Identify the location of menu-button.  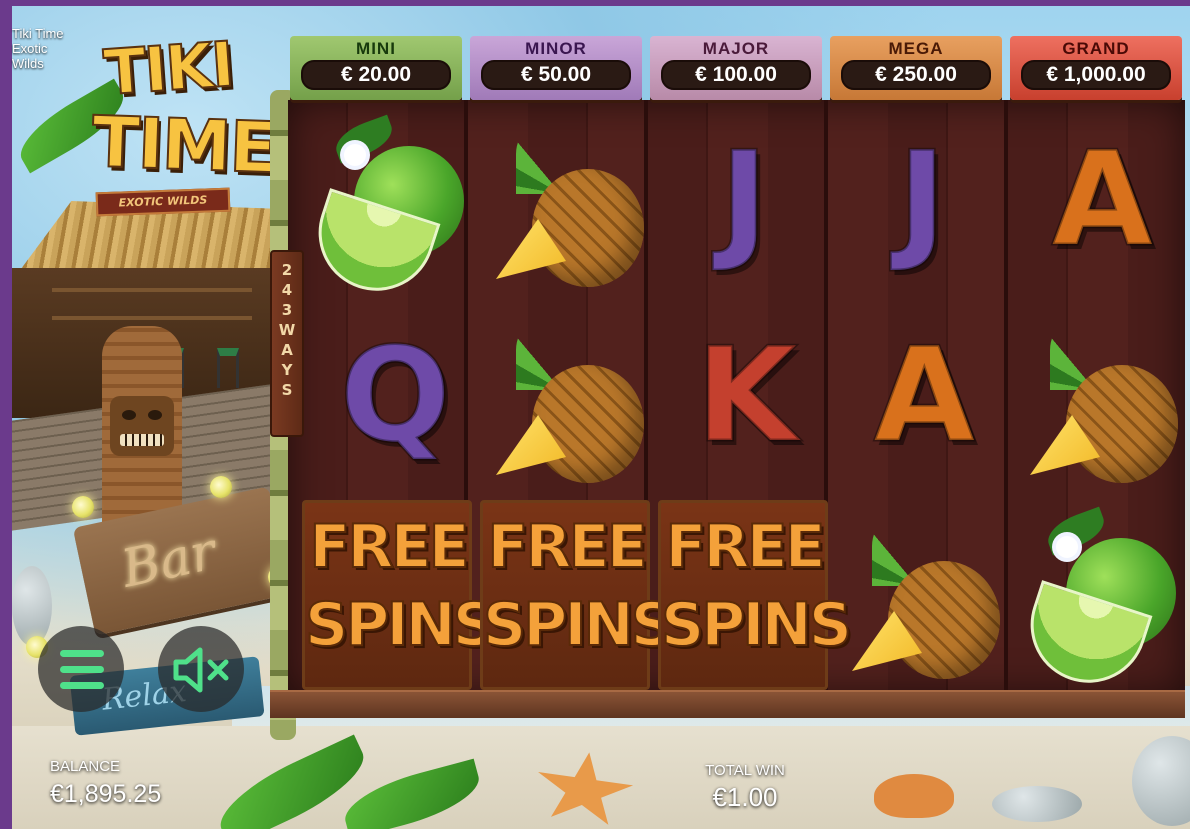
(81, 669).